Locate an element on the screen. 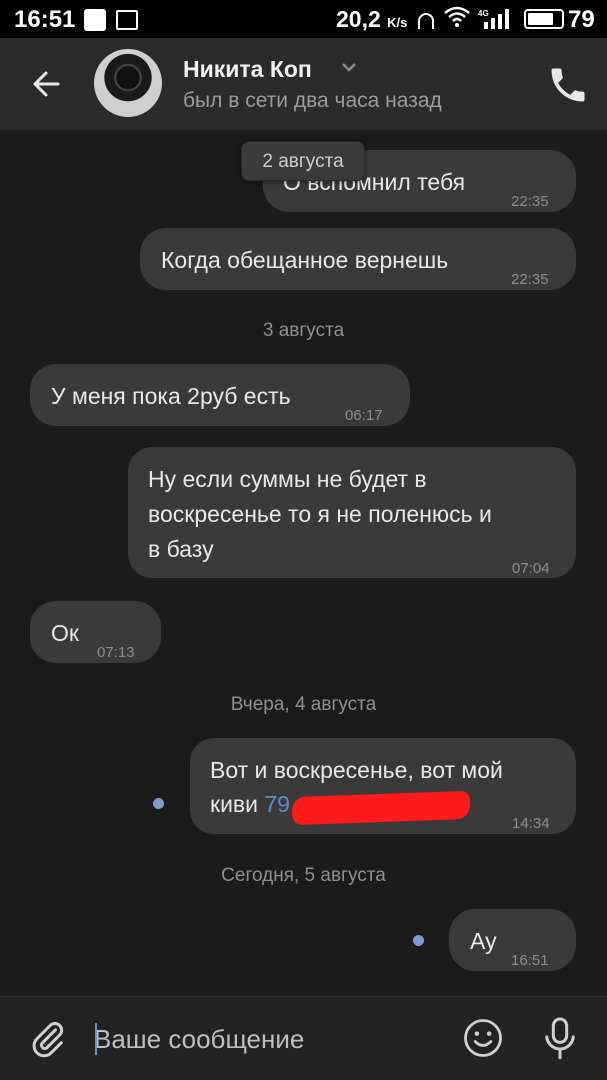 This screenshot has width=607, height=1080. paperclip-icon is located at coordinates (48, 1040).